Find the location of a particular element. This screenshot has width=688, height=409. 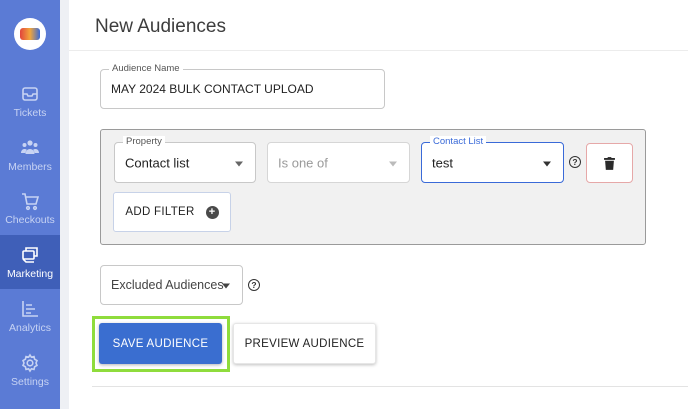

trash-icon is located at coordinates (609, 163).